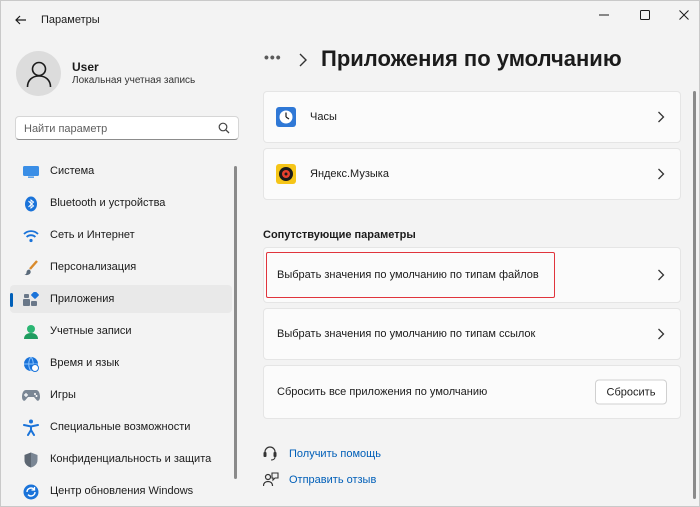 The image size is (700, 507). What do you see at coordinates (31, 267) in the screenshot?
I see `brush-icon` at bounding box center [31, 267].